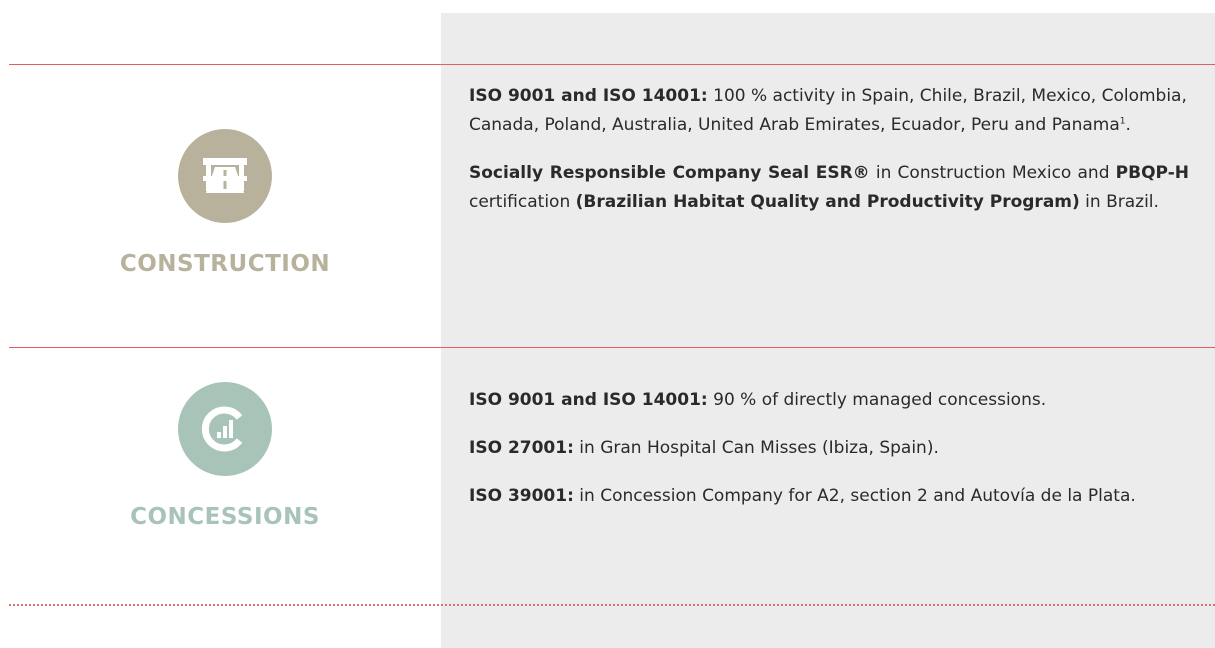 Image resolution: width=1215 pixels, height=648 pixels. I want to click on construction-label: CONSTRUCTION, so click(225, 264).